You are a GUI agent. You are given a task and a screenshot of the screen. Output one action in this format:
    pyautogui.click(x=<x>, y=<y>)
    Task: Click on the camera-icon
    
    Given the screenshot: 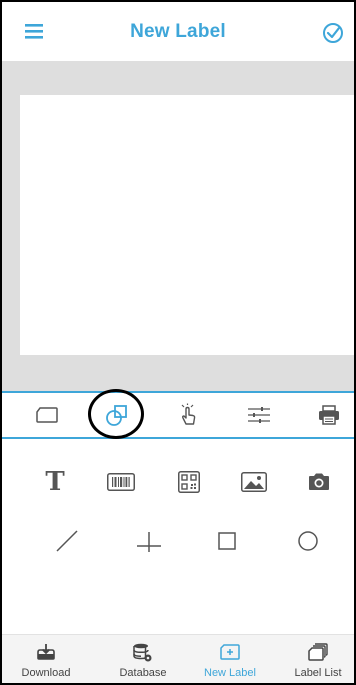 What is the action you would take?
    pyautogui.click(x=319, y=481)
    